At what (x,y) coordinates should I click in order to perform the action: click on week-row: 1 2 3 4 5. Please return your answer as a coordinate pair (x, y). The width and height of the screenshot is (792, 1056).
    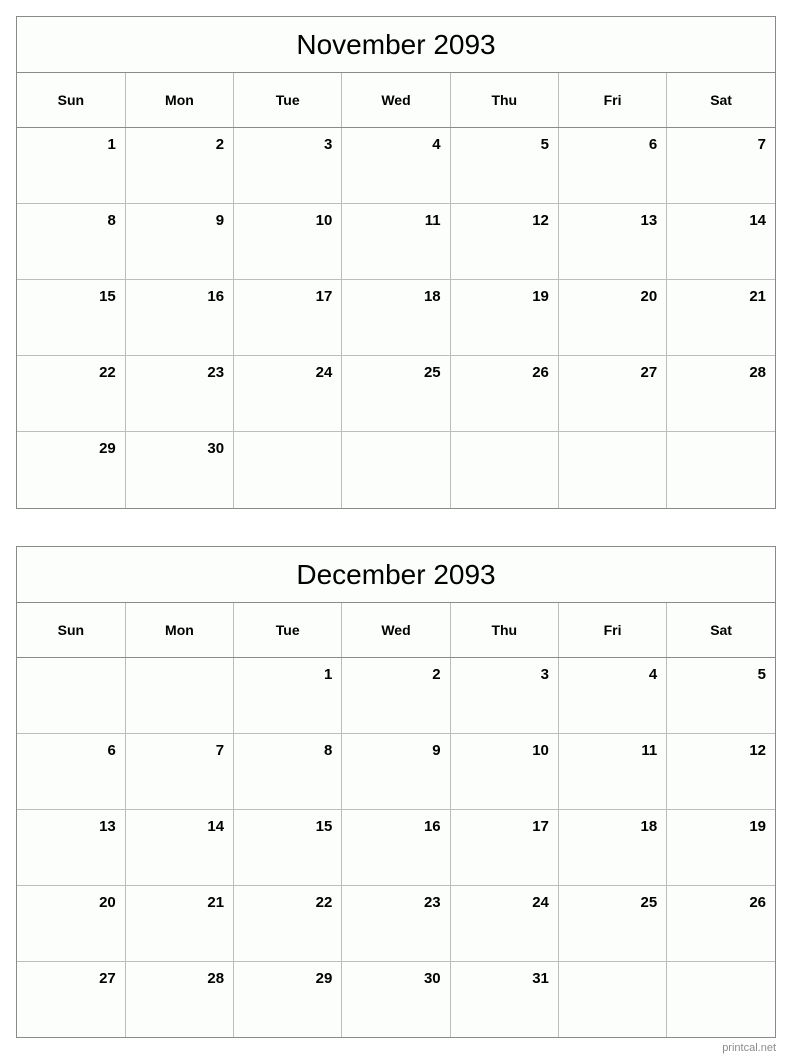
    Looking at the image, I should click on (396, 695).